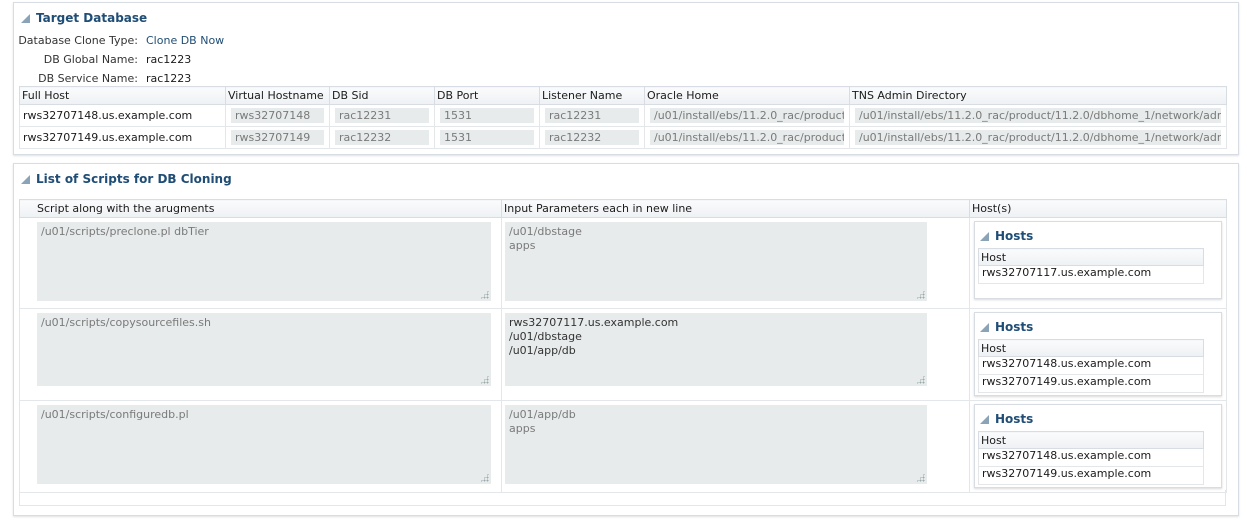  Describe the element at coordinates (126, 322) in the screenshot. I see `script-text: /u01/scripts/copysourcefiles.sh` at that location.